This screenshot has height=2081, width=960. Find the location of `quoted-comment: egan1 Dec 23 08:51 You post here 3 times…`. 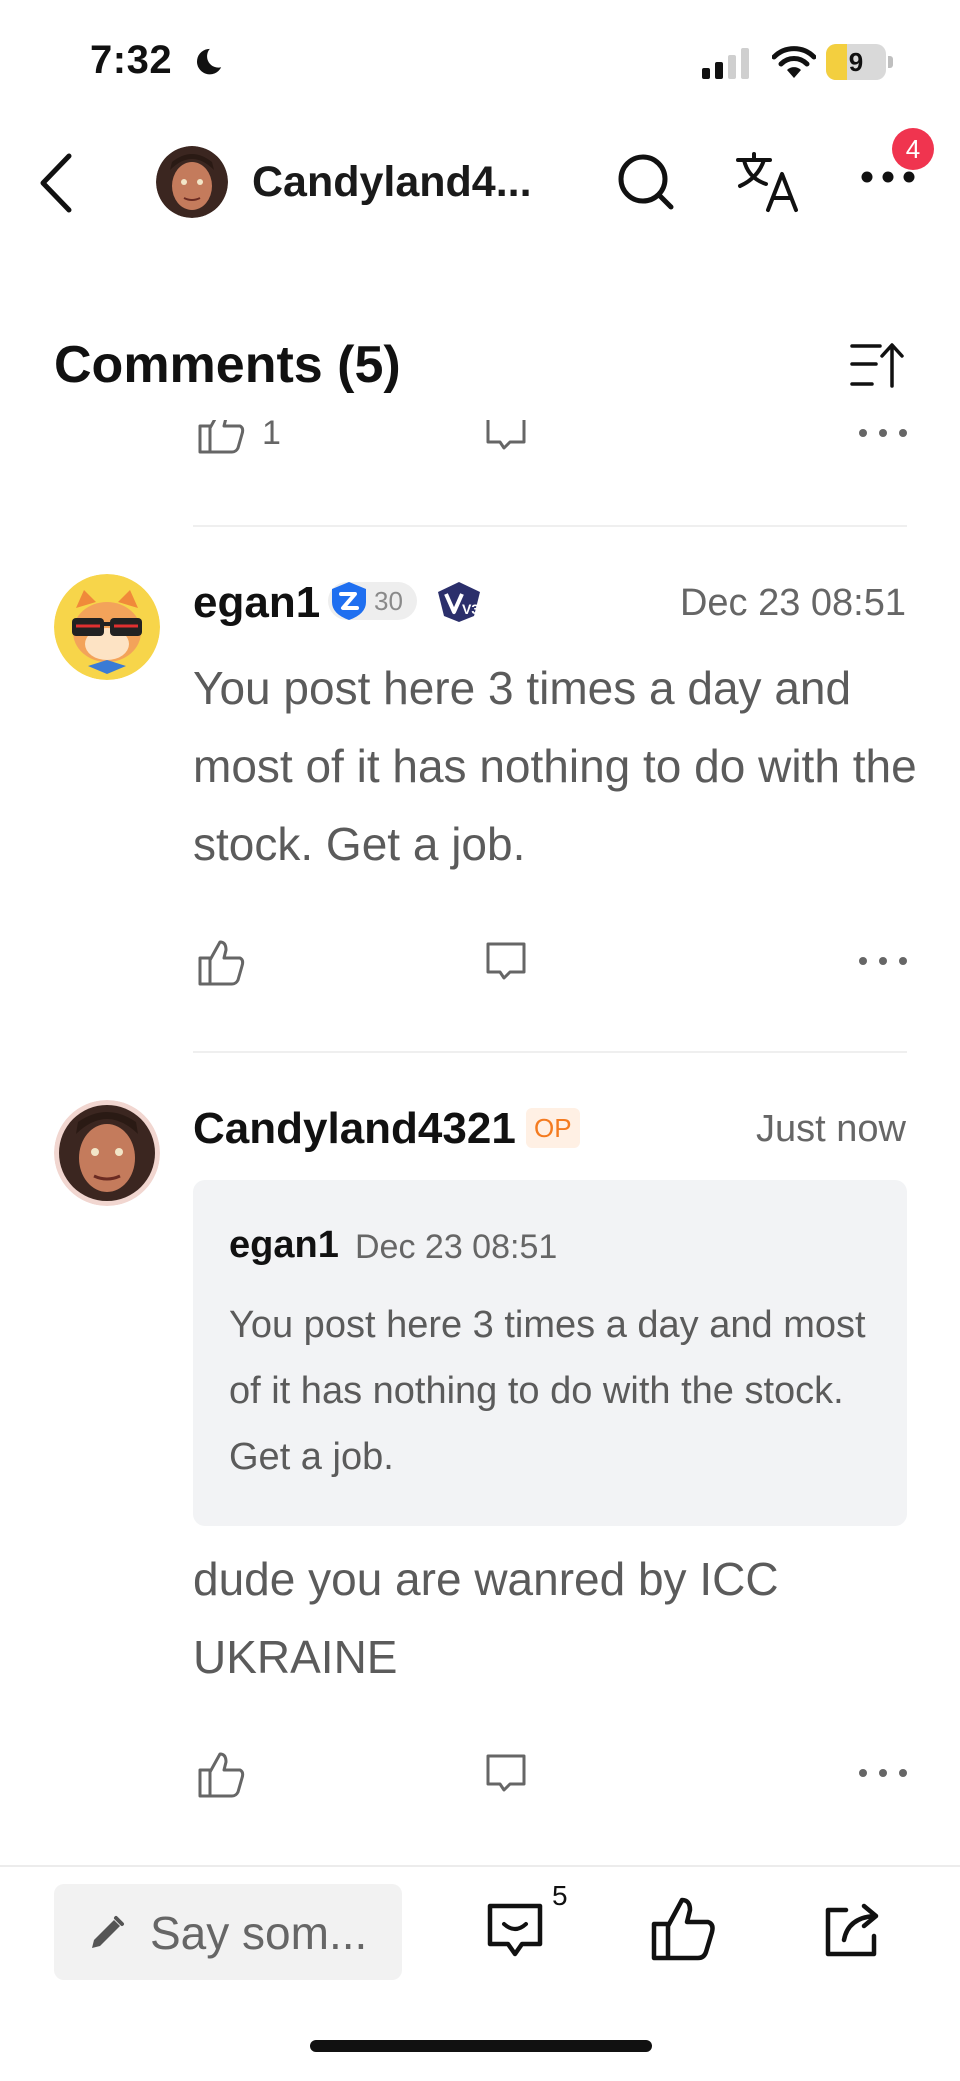

quoted-comment: egan1 Dec 23 08:51 You post here 3 times… is located at coordinates (550, 1353).